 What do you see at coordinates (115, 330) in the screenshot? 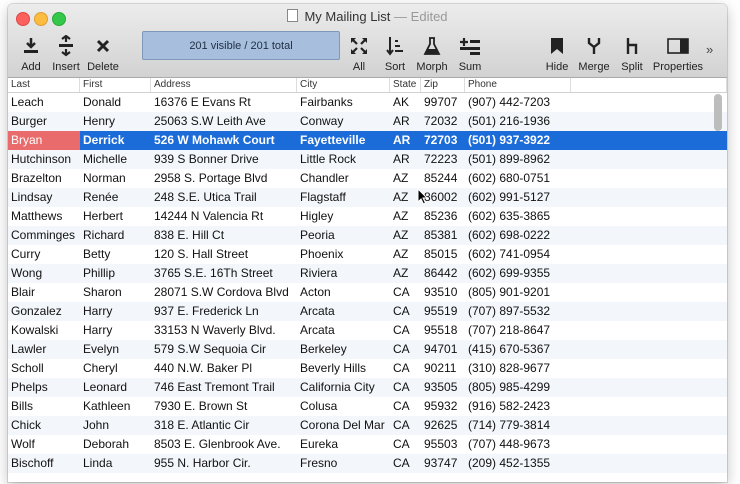
I see `first-name-cell: Harry` at bounding box center [115, 330].